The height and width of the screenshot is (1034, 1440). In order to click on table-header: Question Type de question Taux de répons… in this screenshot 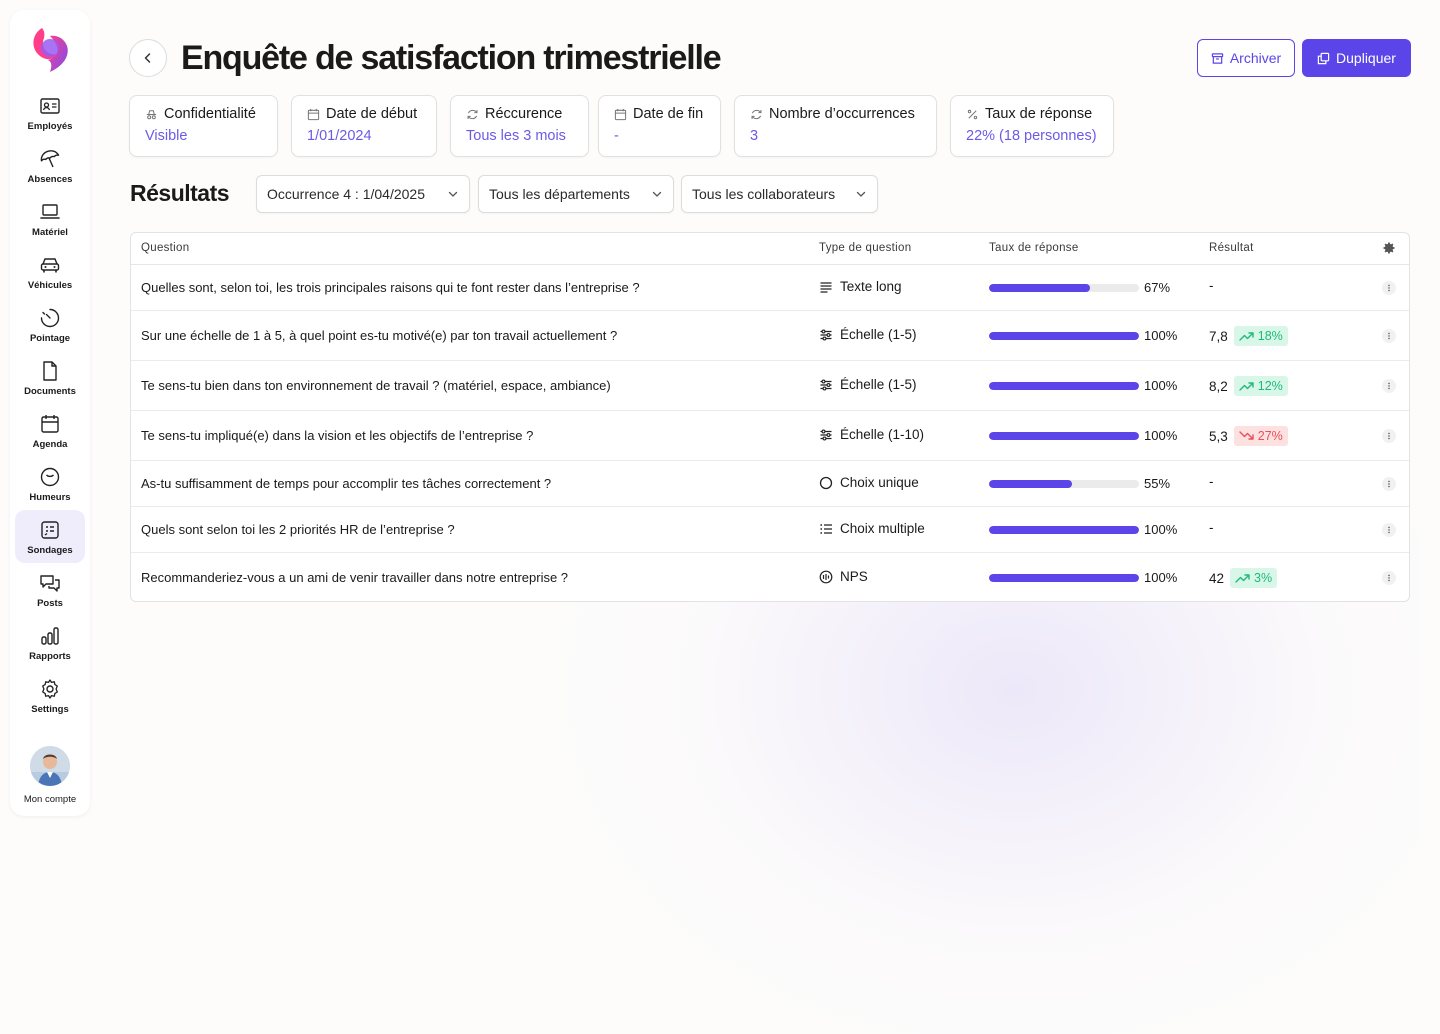, I will do `click(770, 249)`.